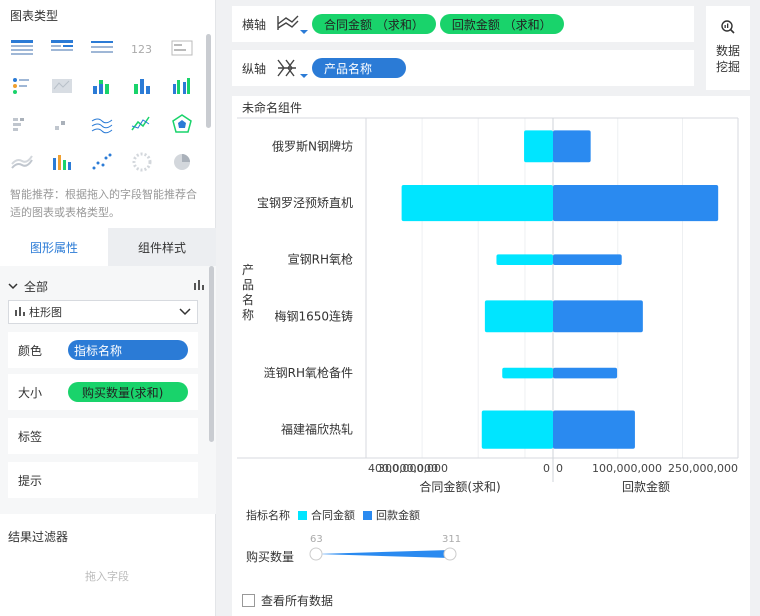 The height and width of the screenshot is (616, 760). I want to click on property-tabs: 图形属性 组件样式, so click(108, 247).